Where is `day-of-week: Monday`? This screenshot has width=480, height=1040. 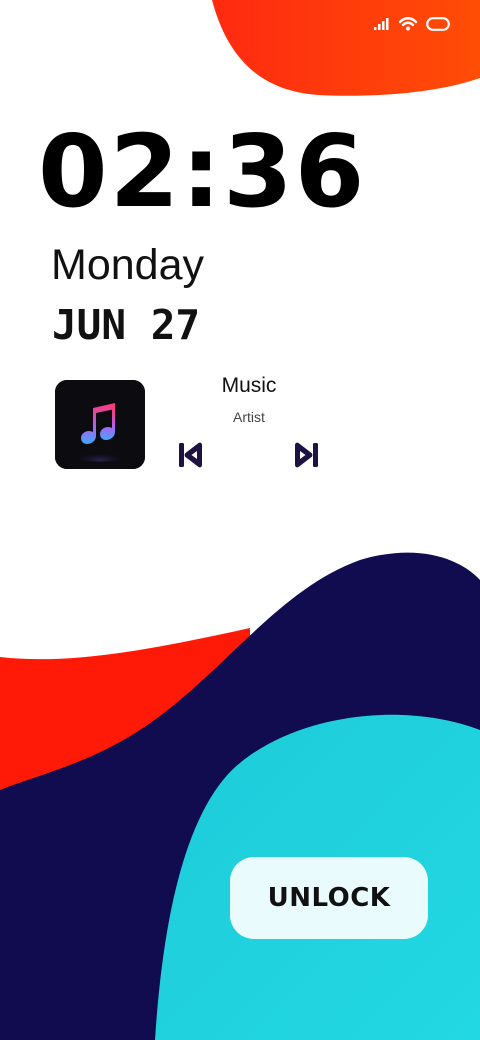 day-of-week: Monday is located at coordinates (127, 265).